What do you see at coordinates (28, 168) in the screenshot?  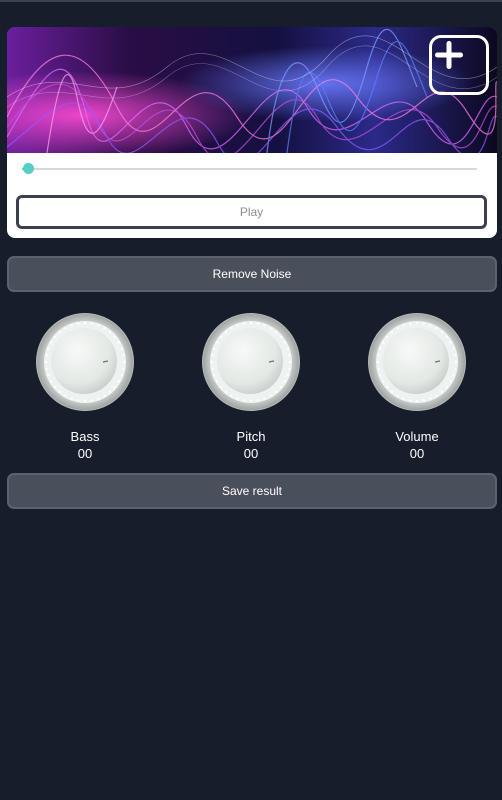 I see `seek-thumb` at bounding box center [28, 168].